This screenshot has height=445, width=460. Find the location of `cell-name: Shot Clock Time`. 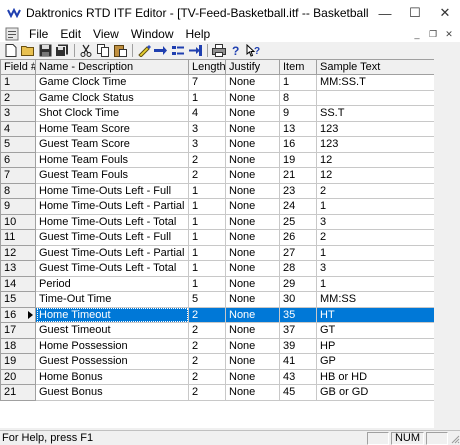

cell-name: Shot Clock Time is located at coordinates (112, 113).